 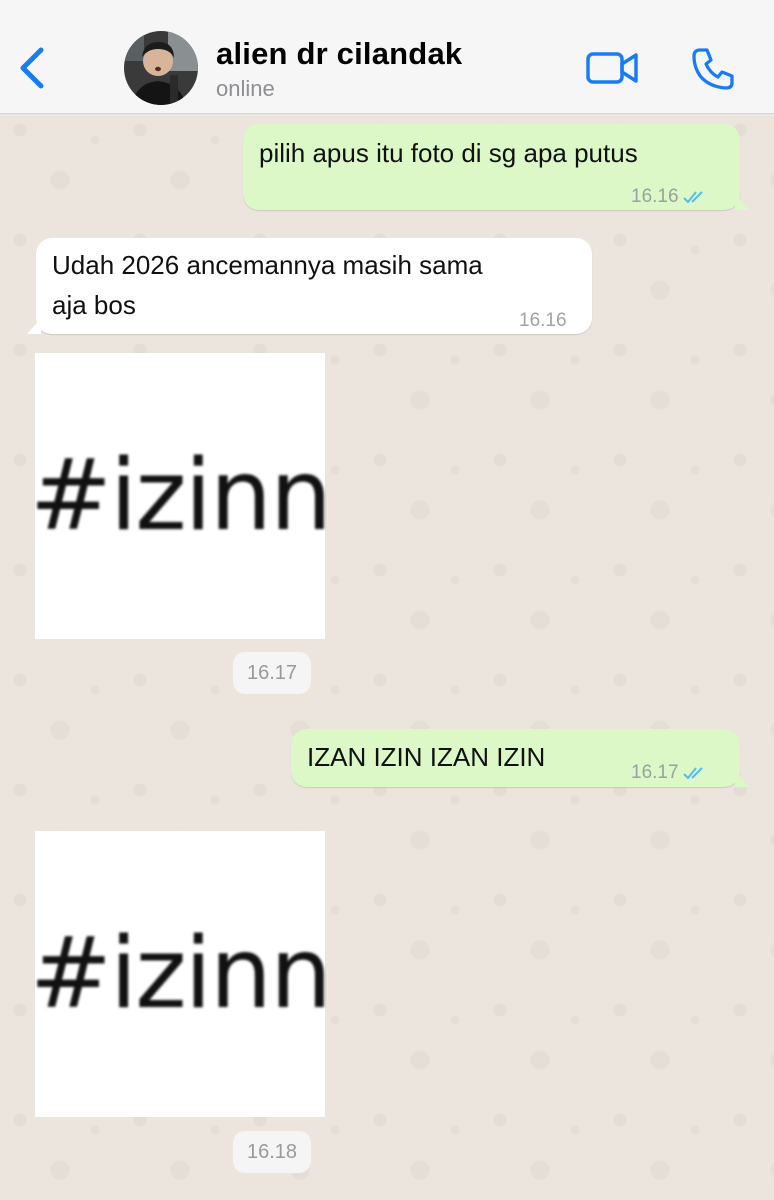 I want to click on back-button, so click(x=32, y=68).